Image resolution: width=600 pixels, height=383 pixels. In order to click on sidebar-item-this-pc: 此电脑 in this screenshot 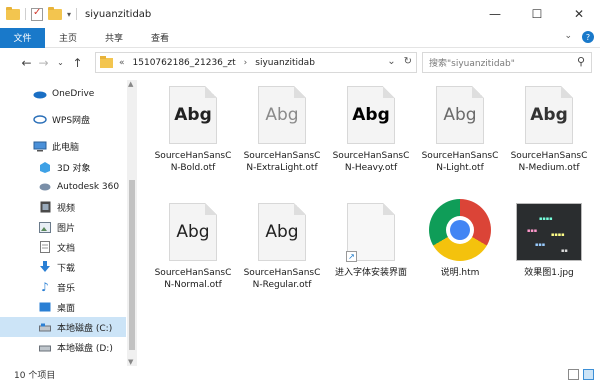, I will do `click(63, 146)`.